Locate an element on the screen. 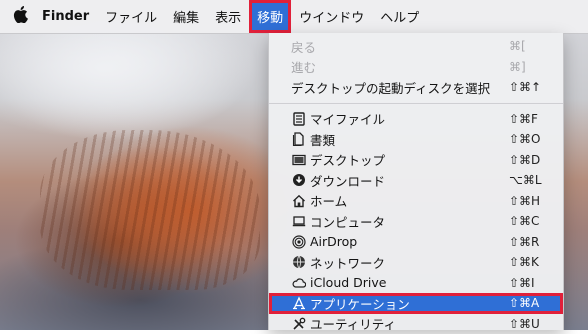 This screenshot has width=588, height=334. menu-bar: Finder ファイル 編集 表示 移動 ウインドウ ヘルプ is located at coordinates (294, 17).